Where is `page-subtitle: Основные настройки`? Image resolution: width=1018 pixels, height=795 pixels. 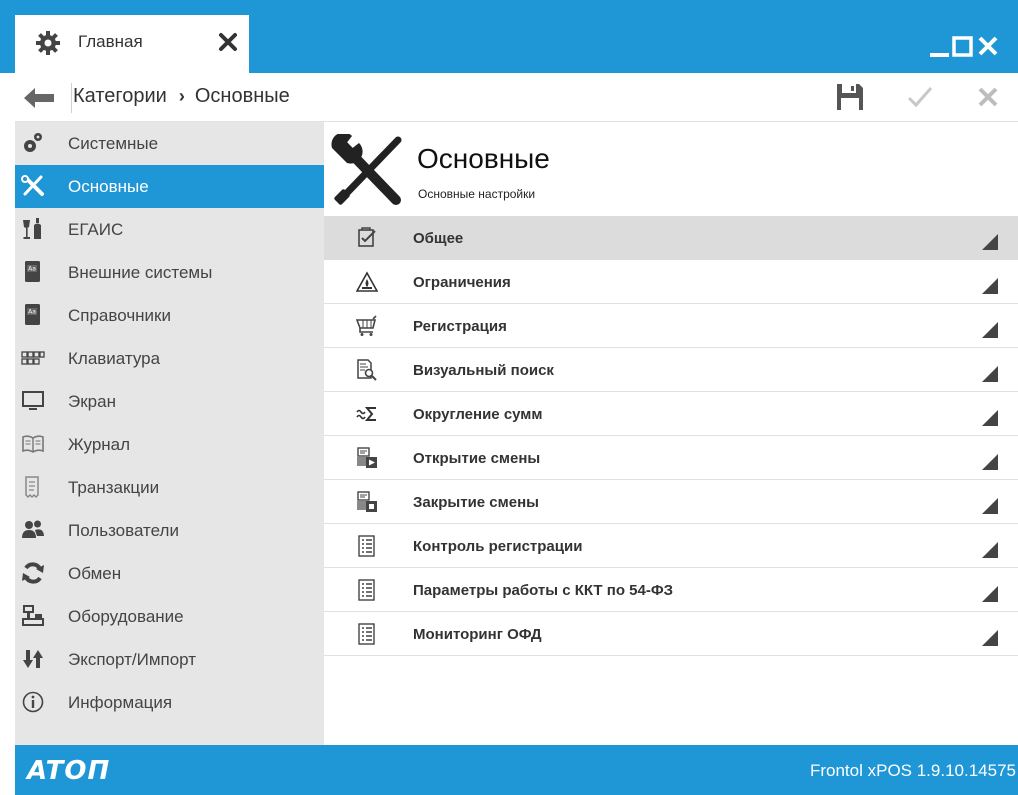
page-subtitle: Основные настройки is located at coordinates (477, 194).